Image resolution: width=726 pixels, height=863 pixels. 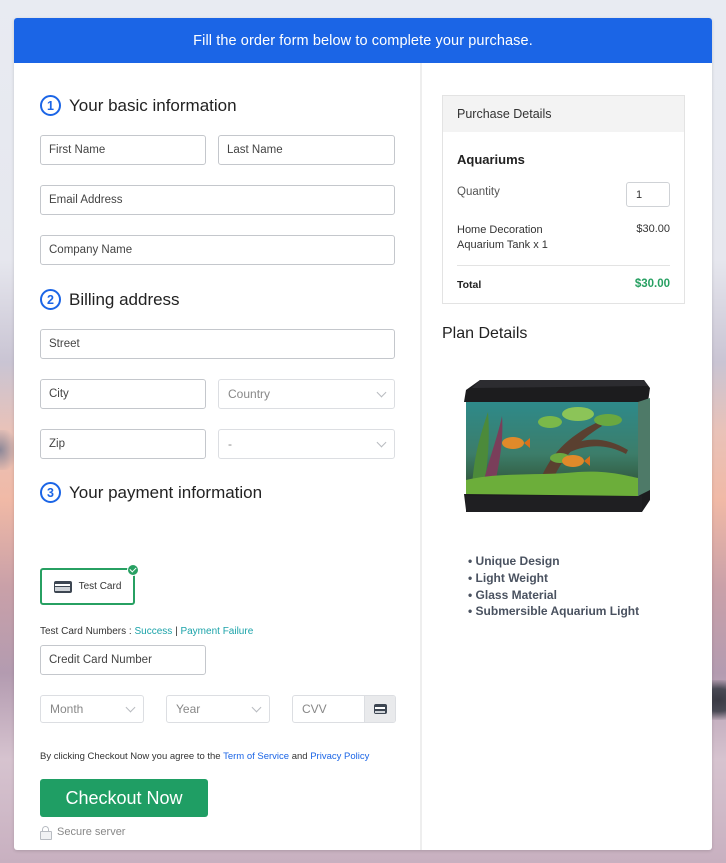 I want to click on line-item-description: Home Decoration Aquarium Tank x 1, so click(x=522, y=238).